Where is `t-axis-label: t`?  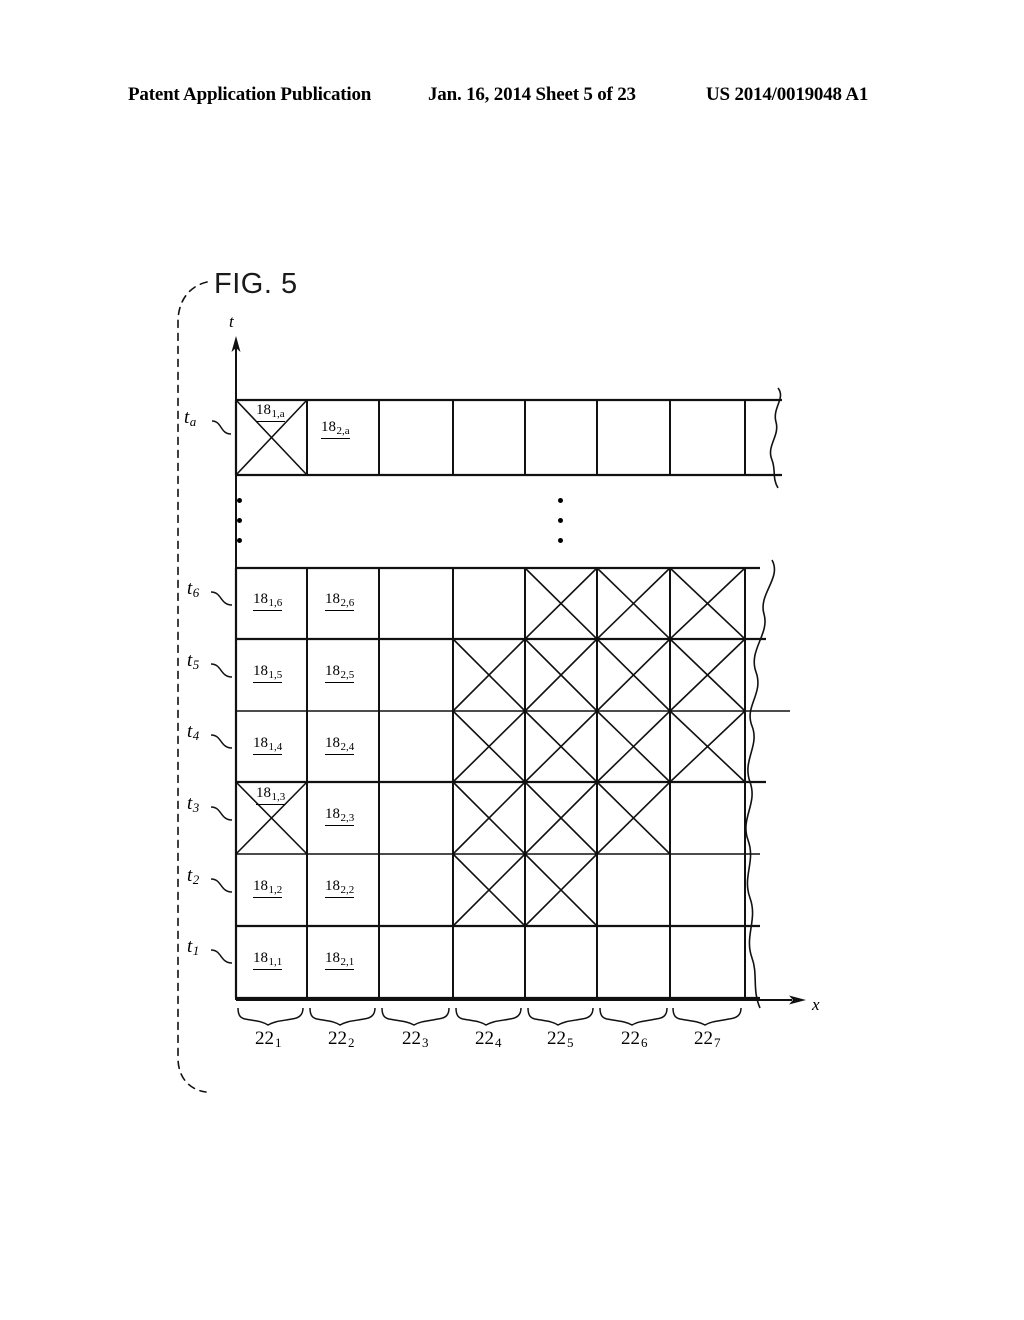 t-axis-label: t is located at coordinates (231, 321).